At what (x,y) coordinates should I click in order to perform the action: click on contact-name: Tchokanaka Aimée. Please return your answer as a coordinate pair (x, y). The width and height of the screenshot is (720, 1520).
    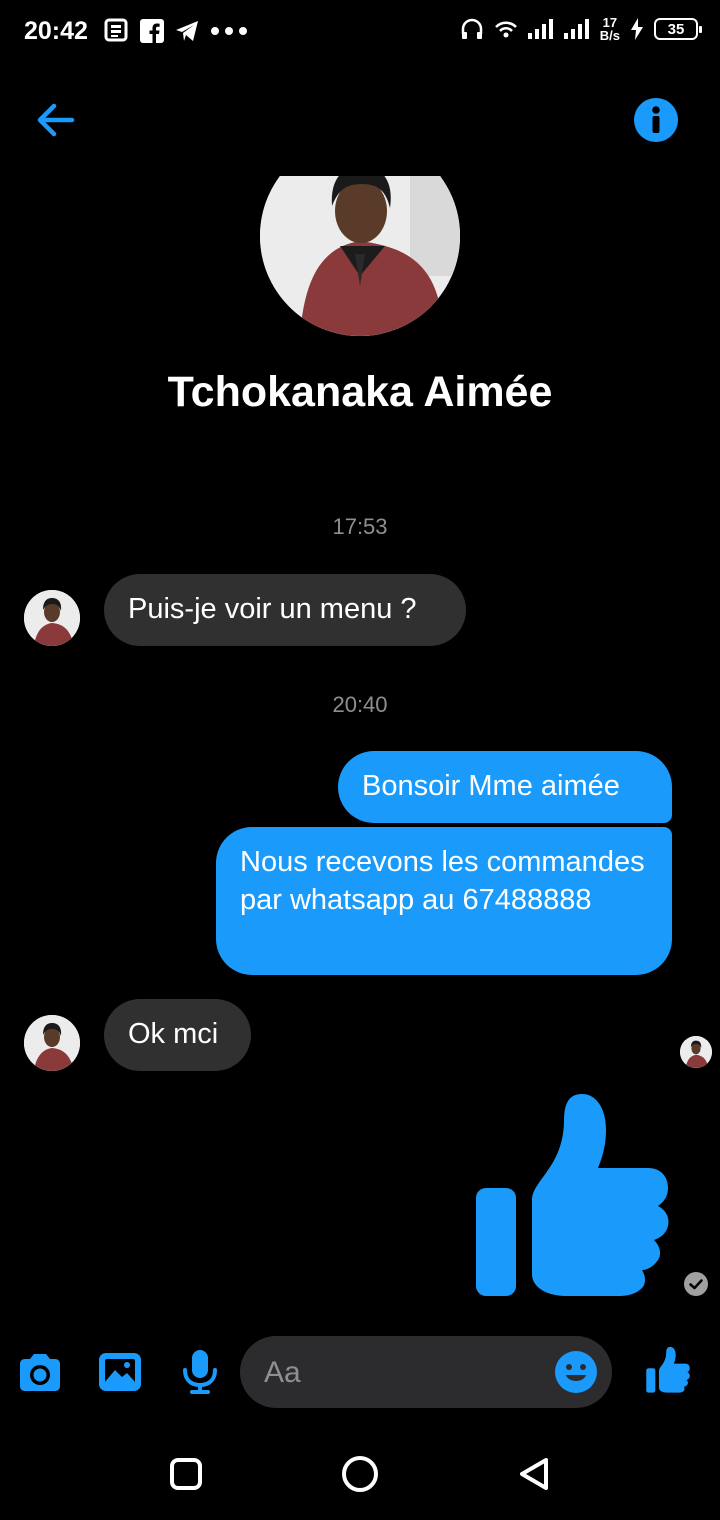
    Looking at the image, I should click on (360, 392).